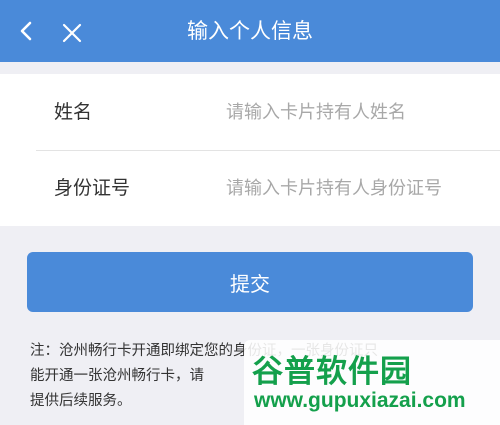 This screenshot has height=425, width=500. I want to click on name-input, so click(357, 112).